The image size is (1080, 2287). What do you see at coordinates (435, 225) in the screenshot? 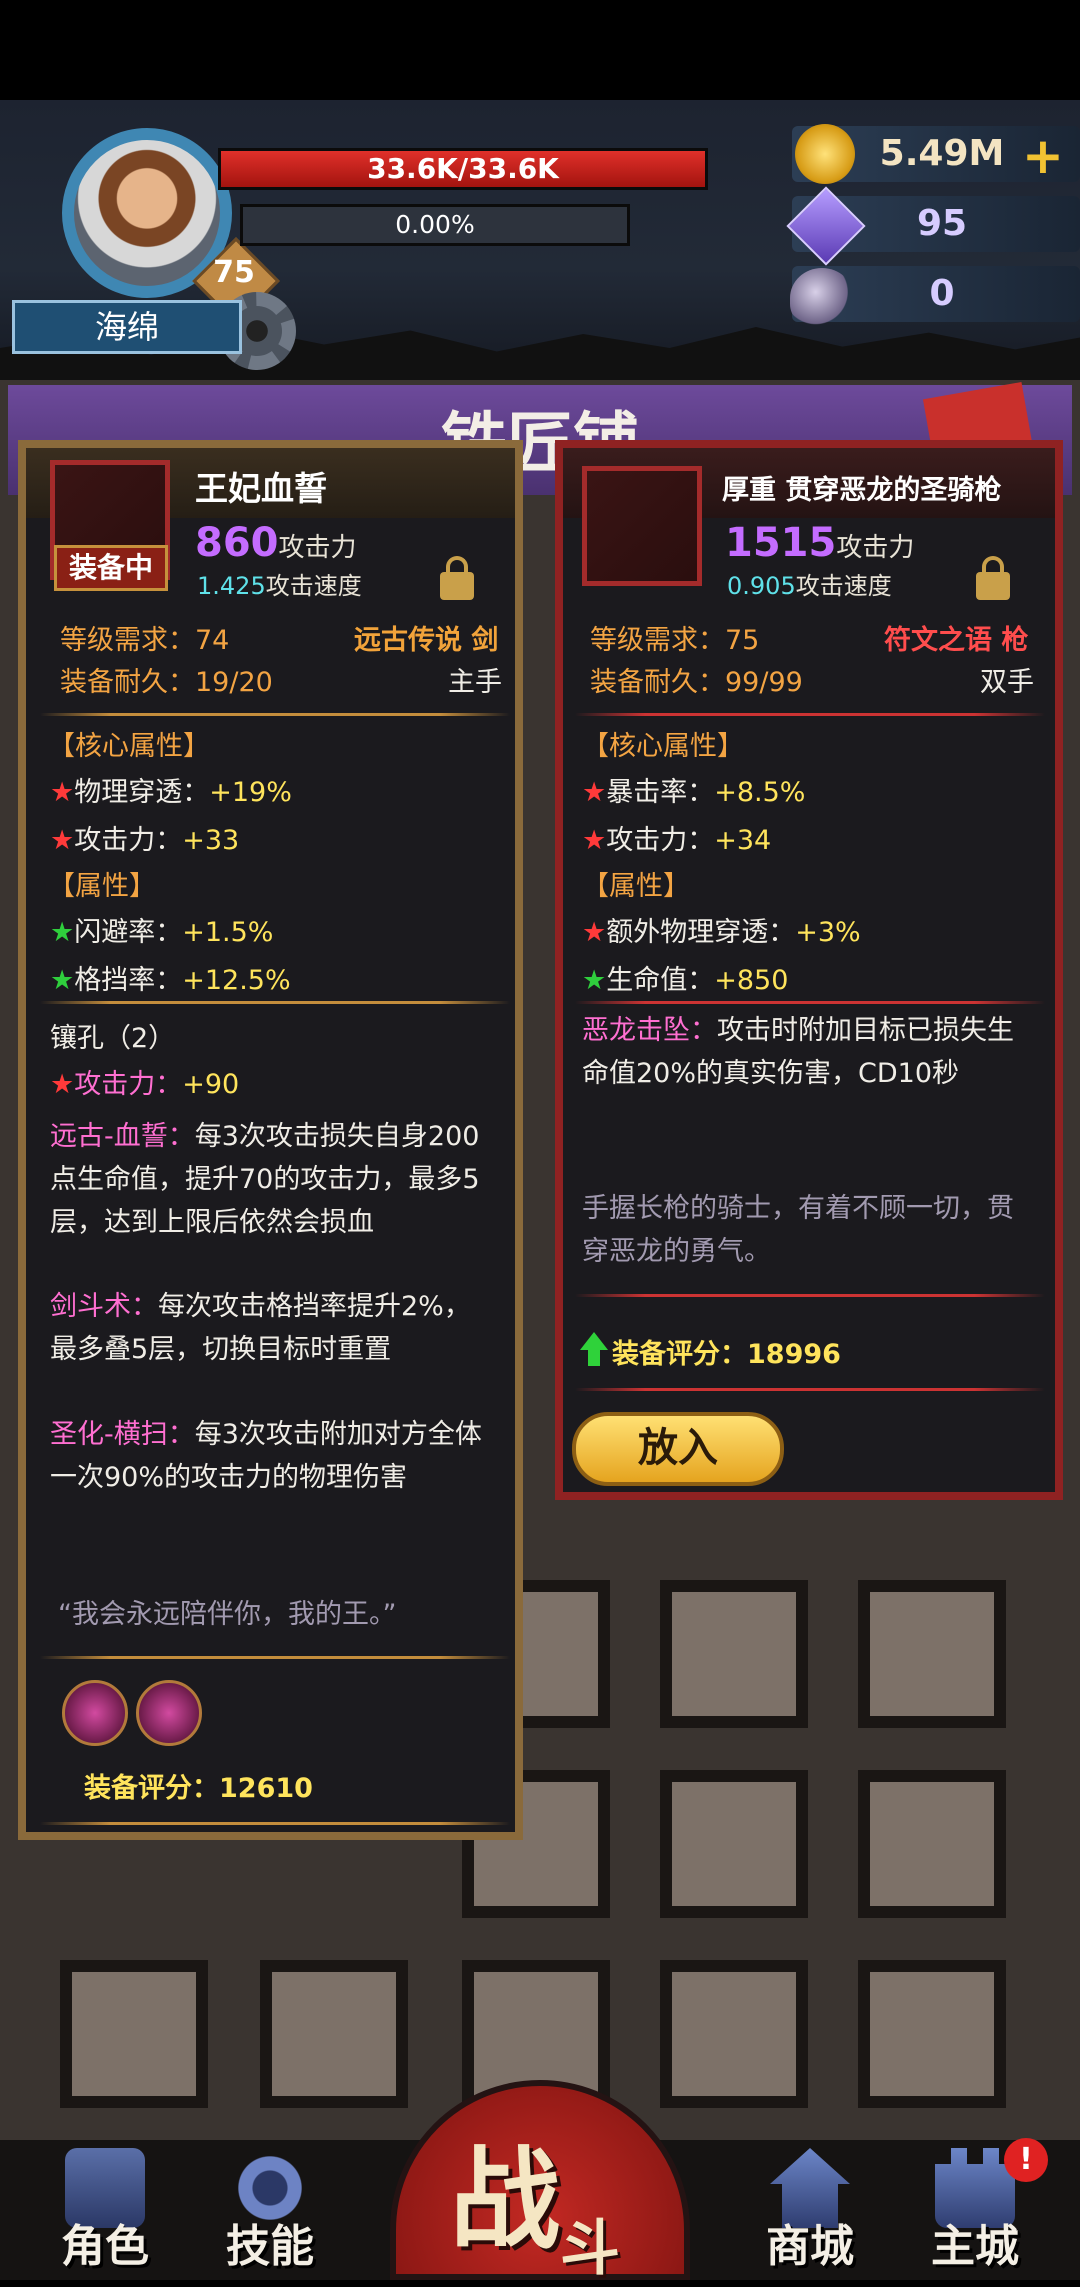
I see `exp-bar: 0.00%` at bounding box center [435, 225].